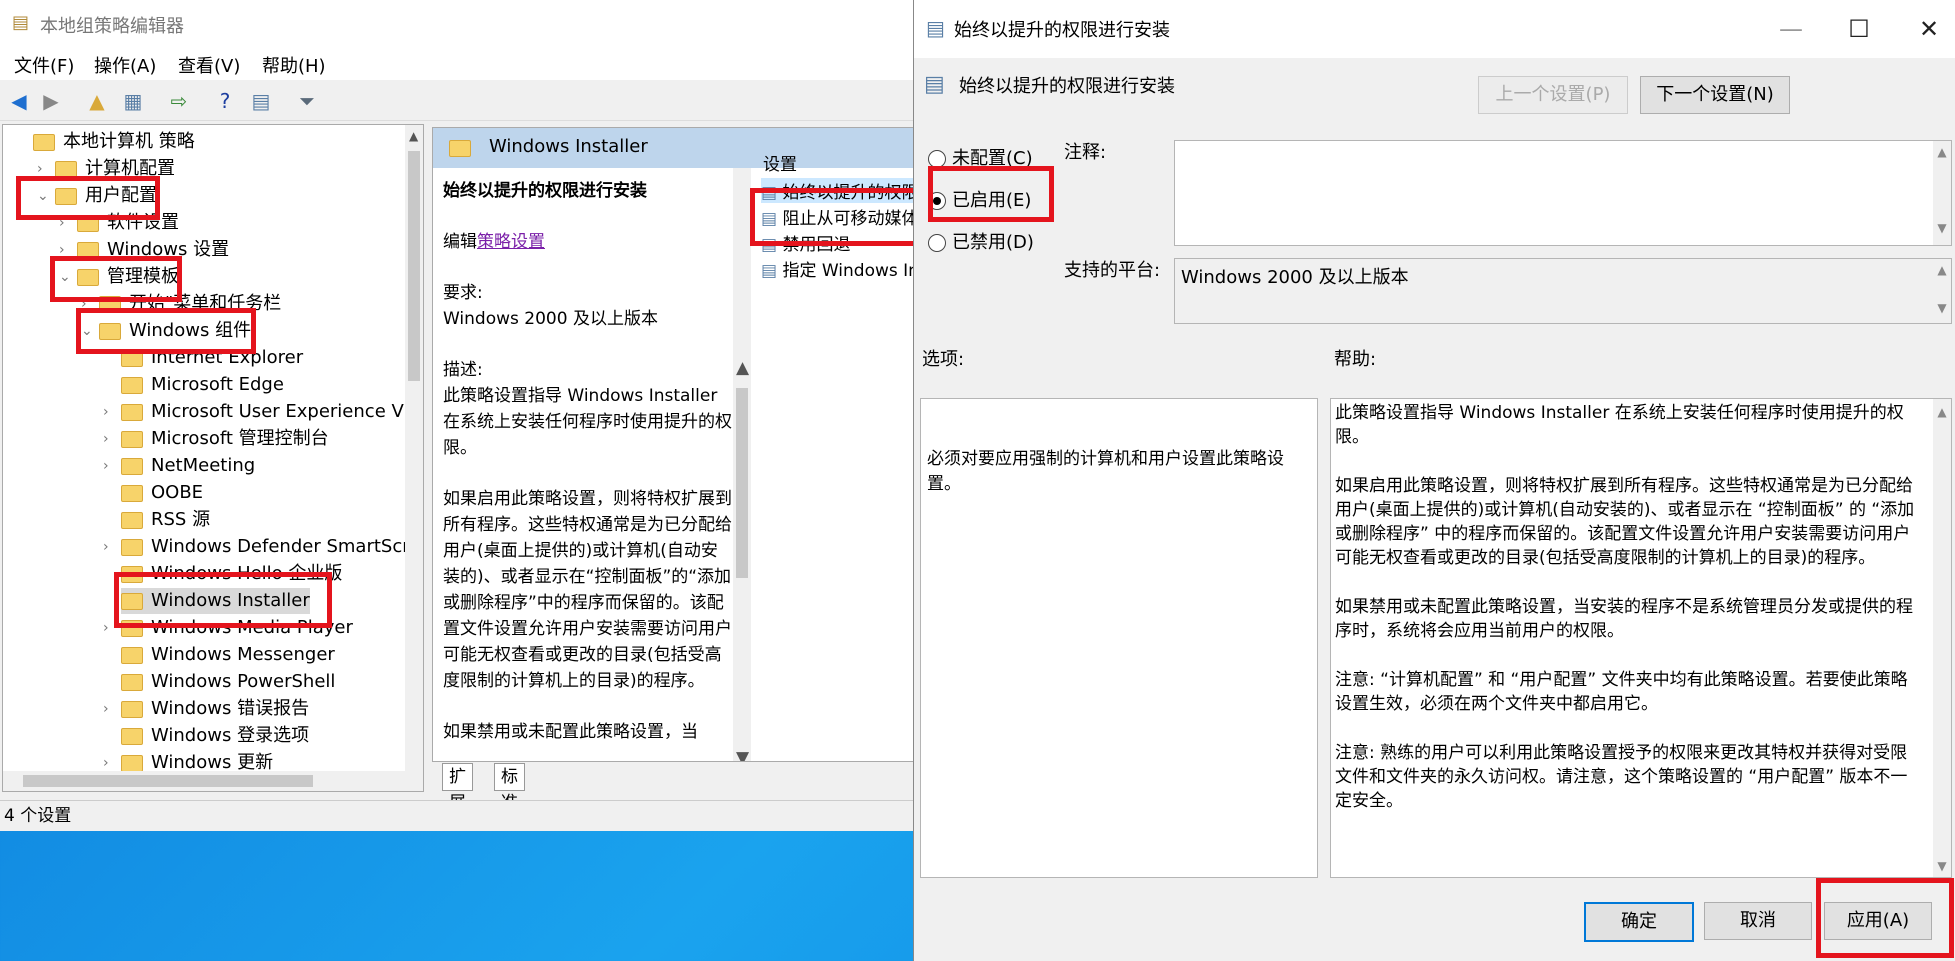 The width and height of the screenshot is (1955, 961). Describe the element at coordinates (463, 293) in the screenshot. I see `desc-req-label: 要求:` at that location.